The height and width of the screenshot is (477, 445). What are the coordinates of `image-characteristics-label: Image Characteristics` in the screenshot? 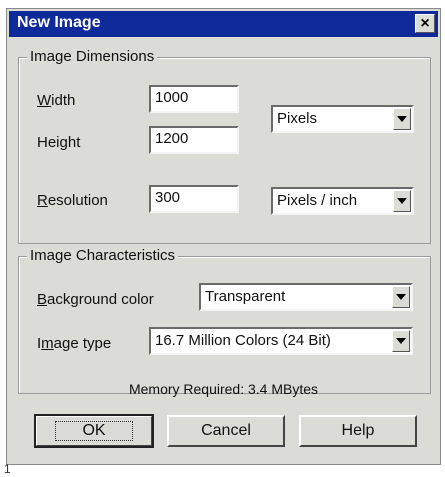 It's located at (103, 255).